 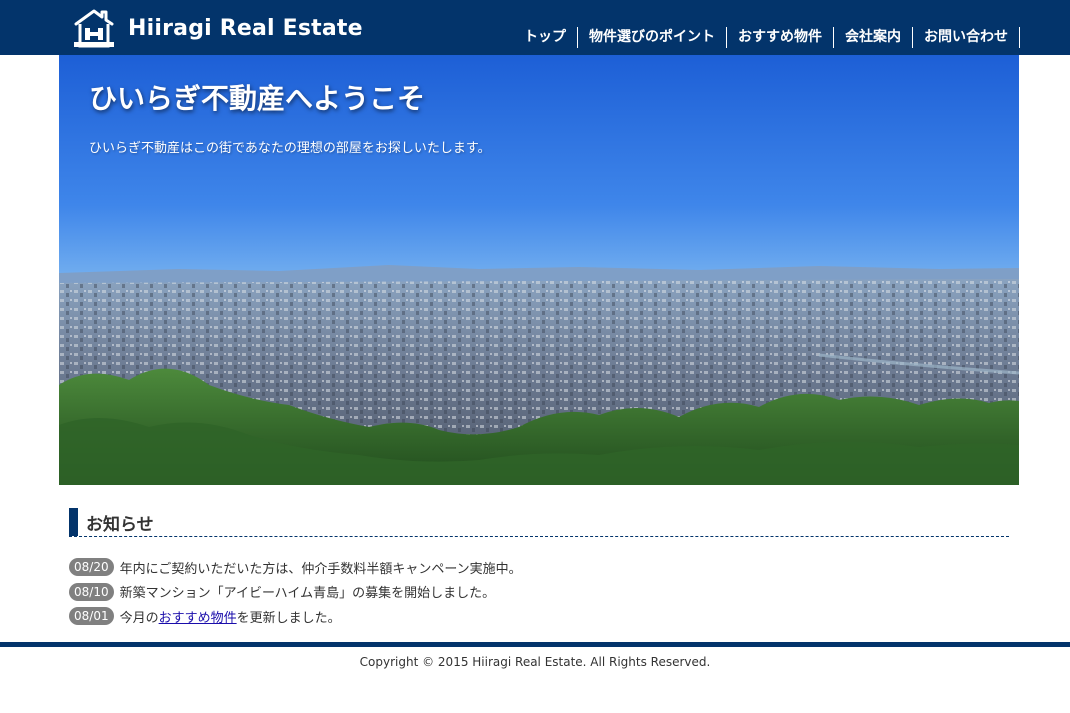 I want to click on news-text-before: 今月の, so click(x=139, y=618).